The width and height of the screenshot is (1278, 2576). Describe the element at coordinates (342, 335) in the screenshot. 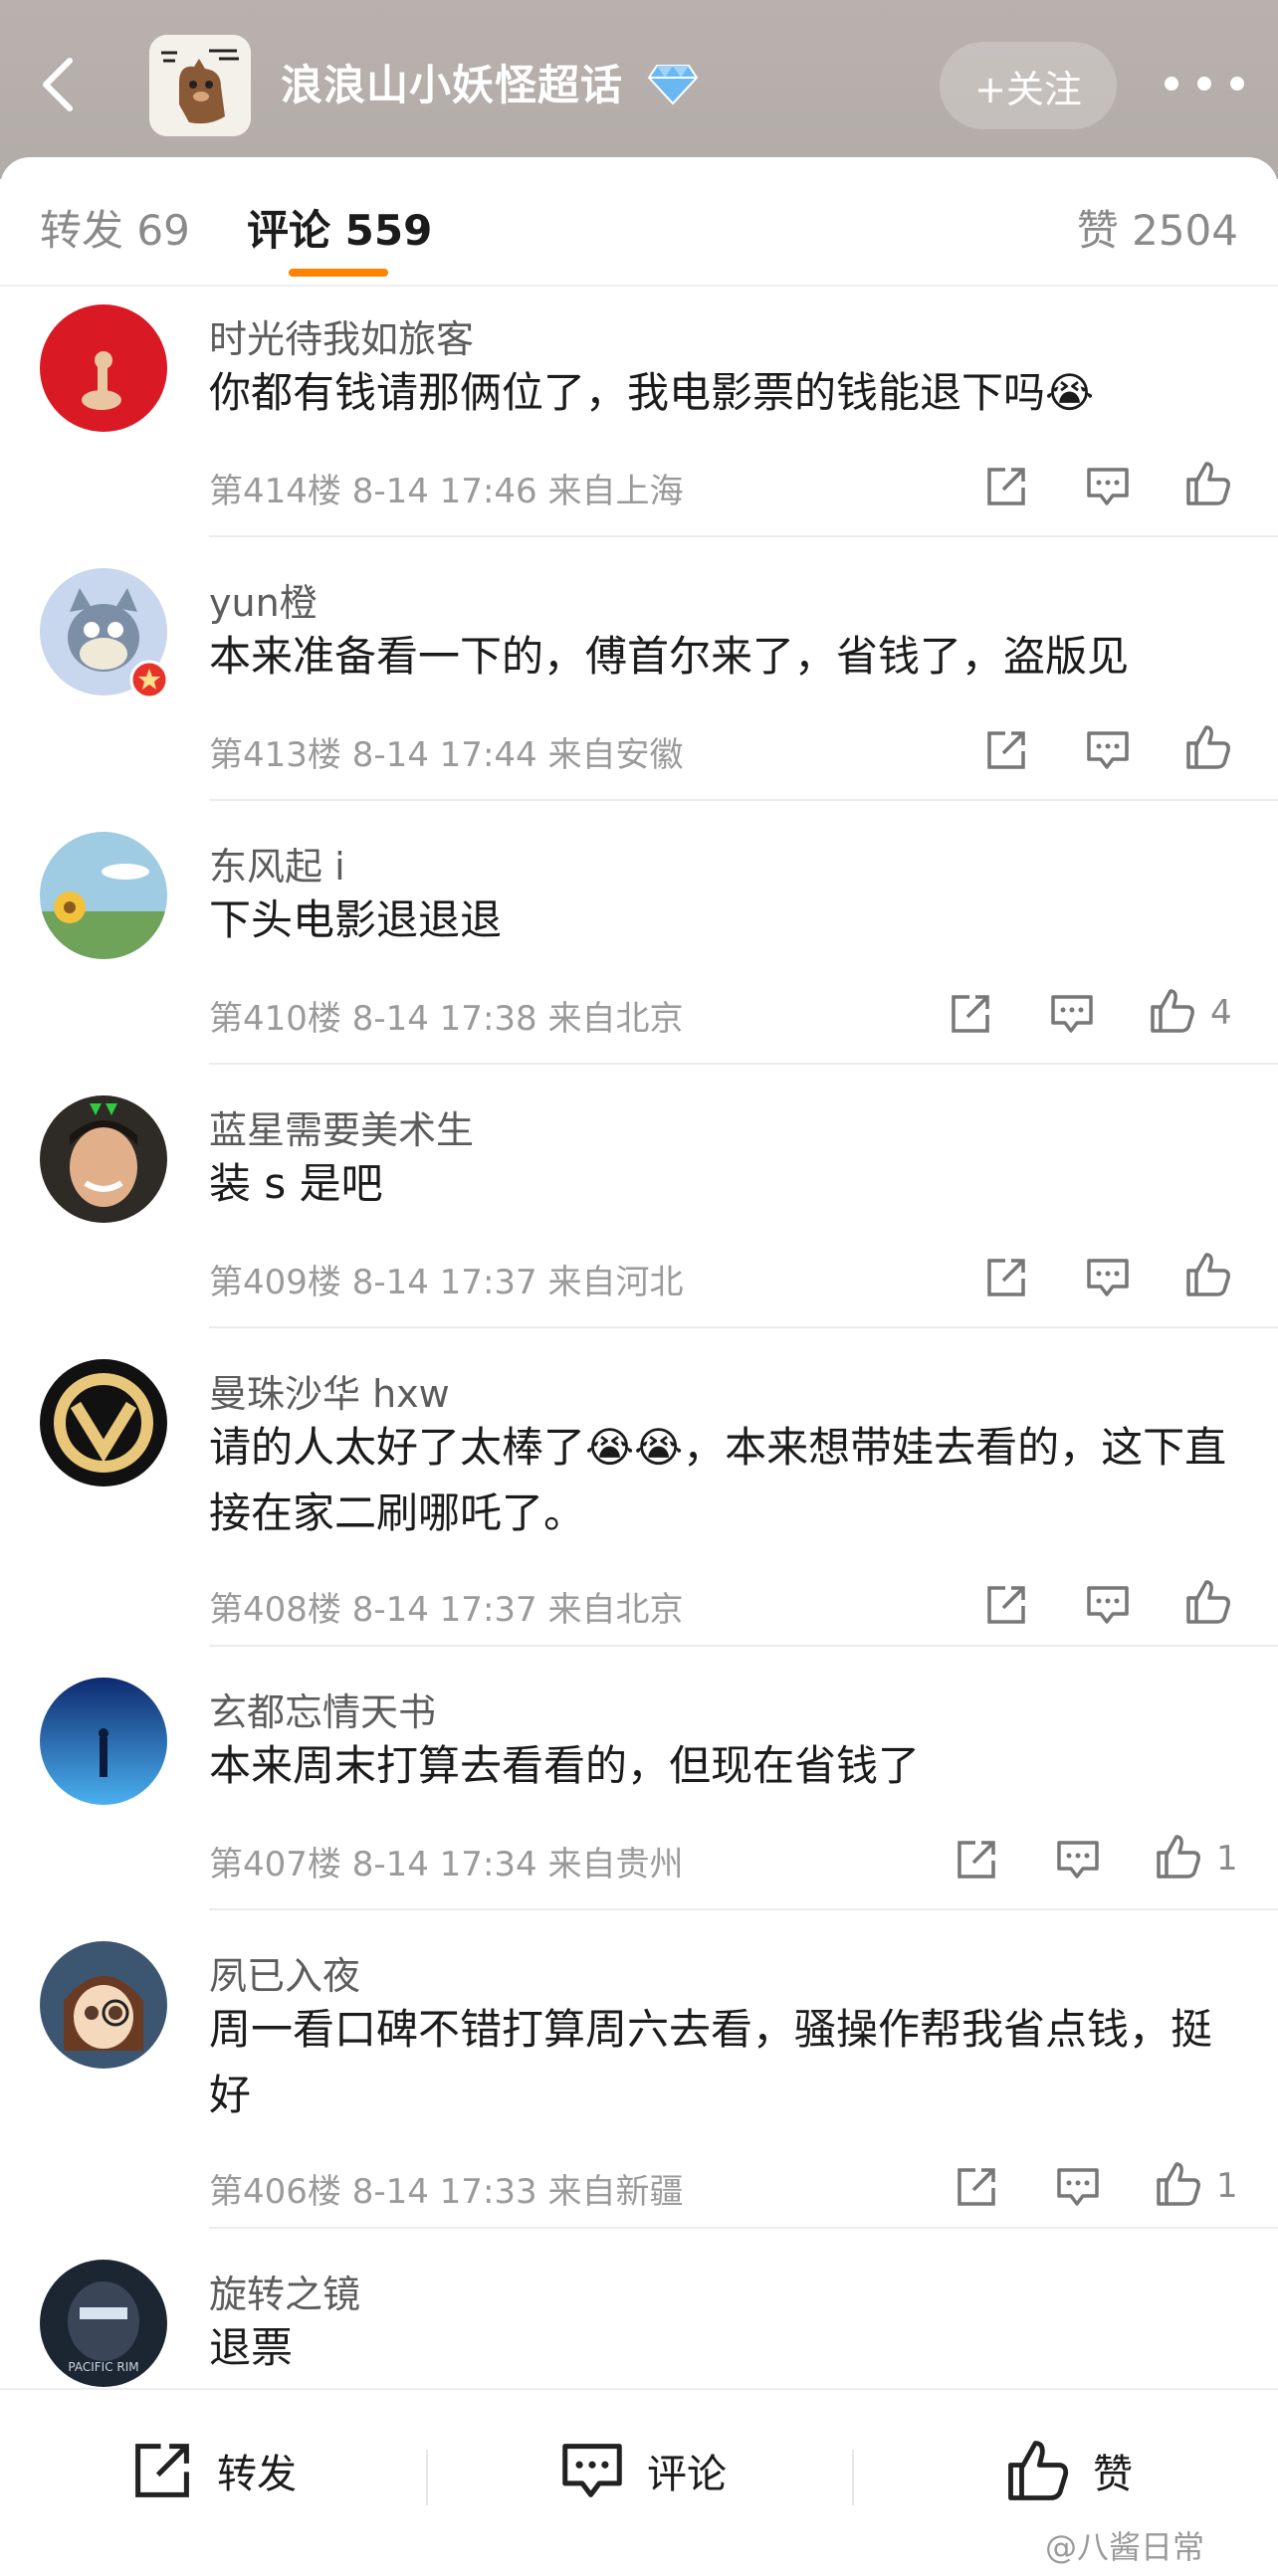

I see `commenter-name: 时光待我如旅客` at that location.